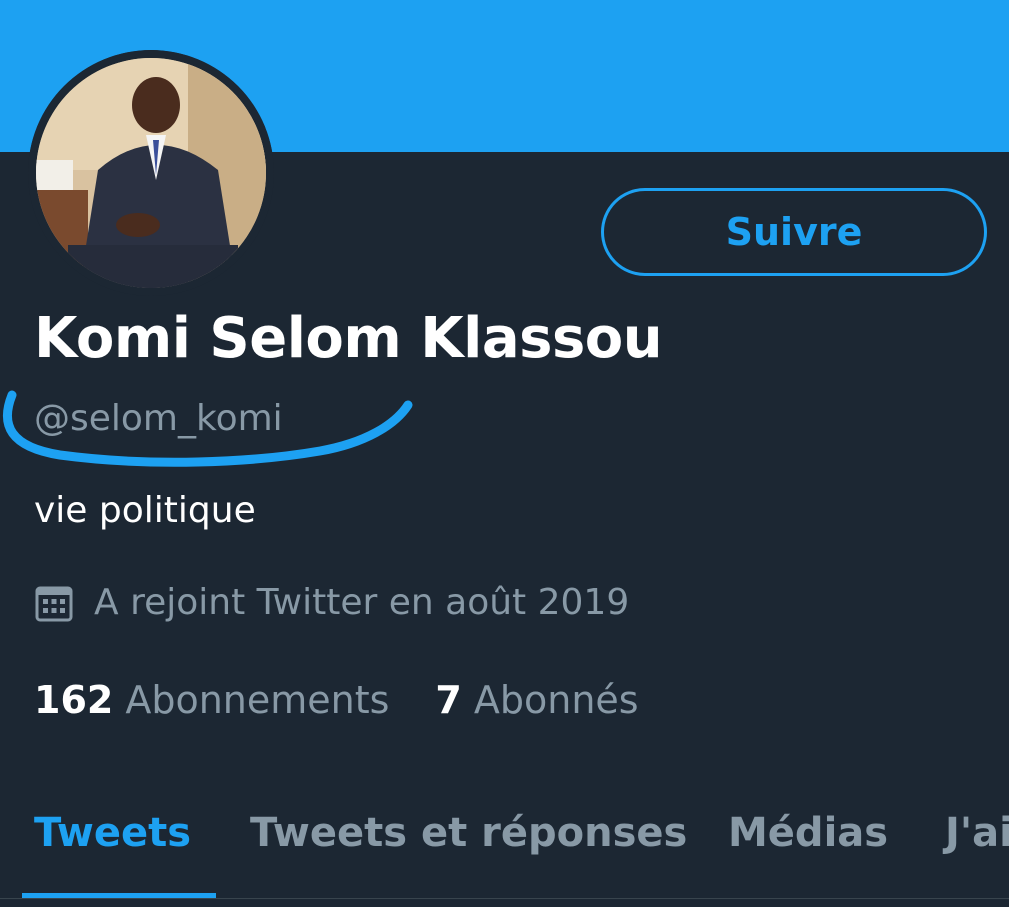 This screenshot has height=907, width=1009. Describe the element at coordinates (504, 898) in the screenshot. I see `tabs-divider` at that location.